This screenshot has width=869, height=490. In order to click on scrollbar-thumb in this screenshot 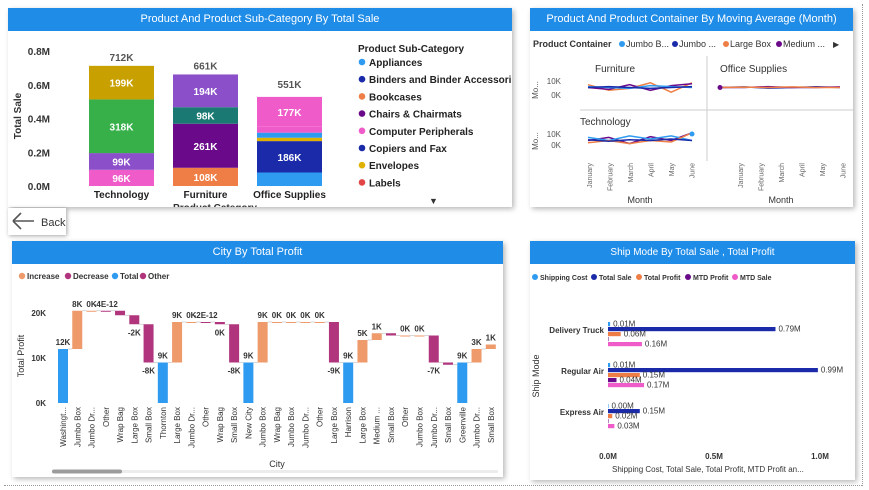, I will do `click(87, 471)`.